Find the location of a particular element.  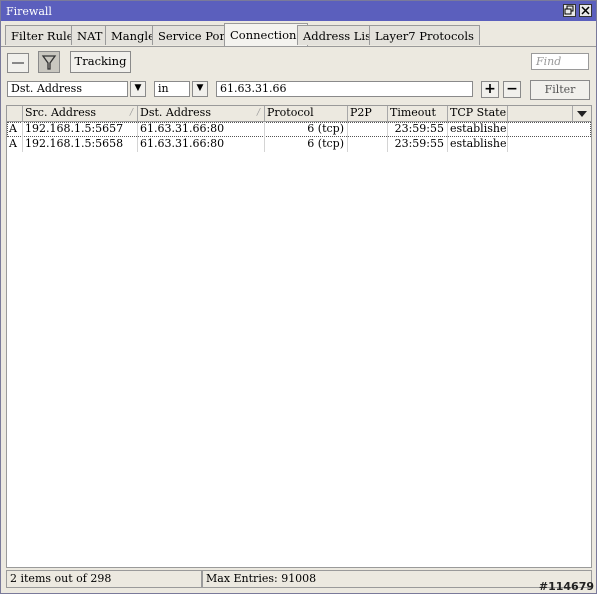

remove-condition-button: − is located at coordinates (512, 89).